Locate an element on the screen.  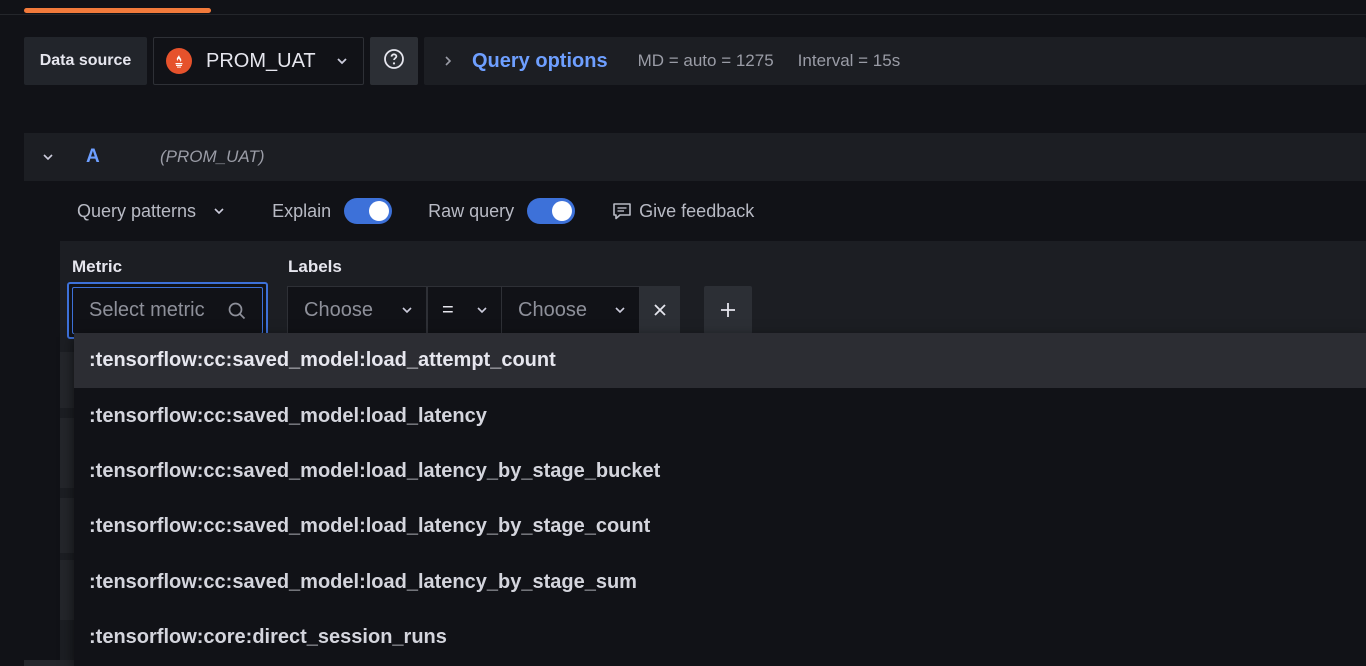
interval-info: Interval = 15s is located at coordinates (849, 60).